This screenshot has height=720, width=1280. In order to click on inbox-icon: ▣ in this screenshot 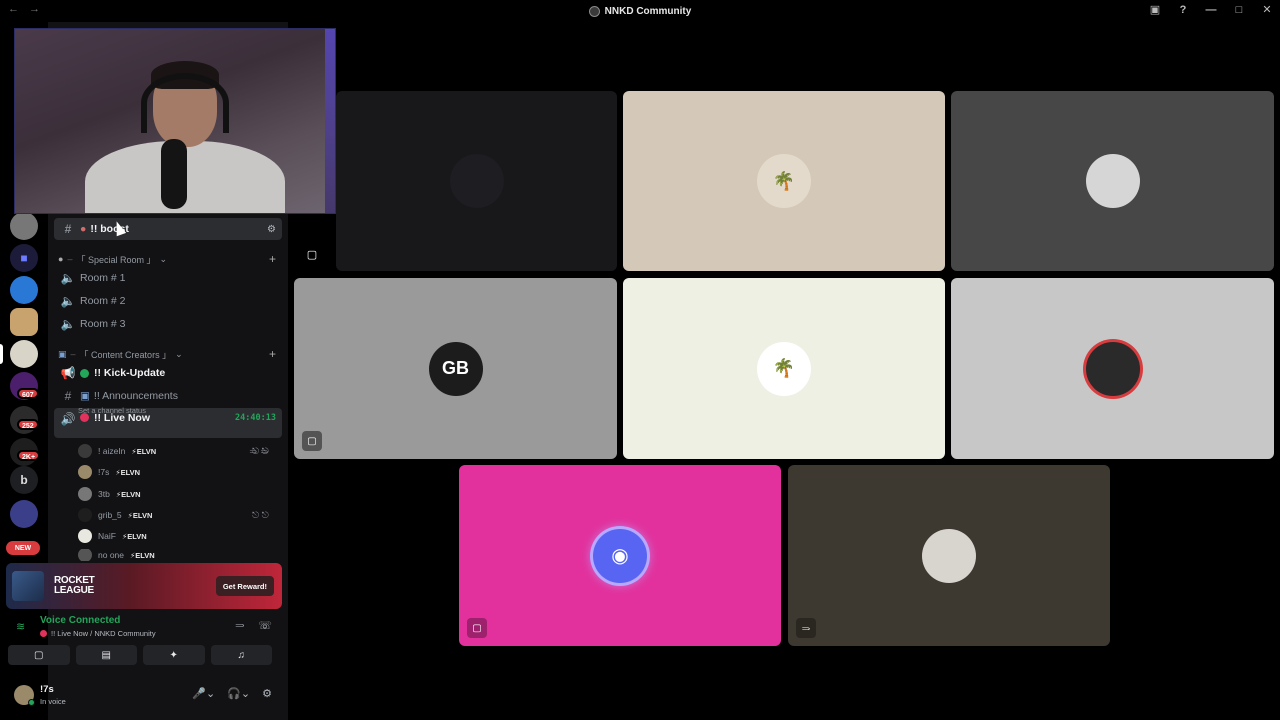, I will do `click(1155, 9)`.